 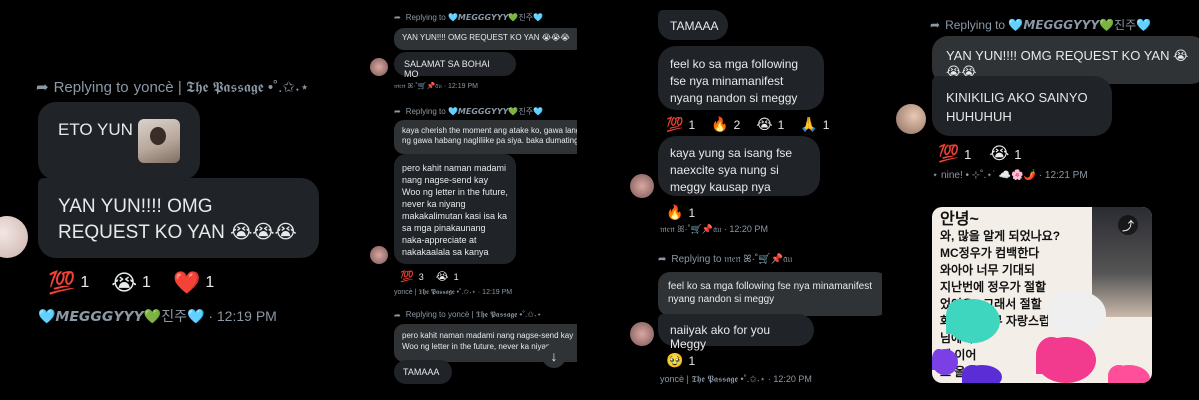 I want to click on reactions-row: 💯 1 😭 1, so click(x=980, y=154).